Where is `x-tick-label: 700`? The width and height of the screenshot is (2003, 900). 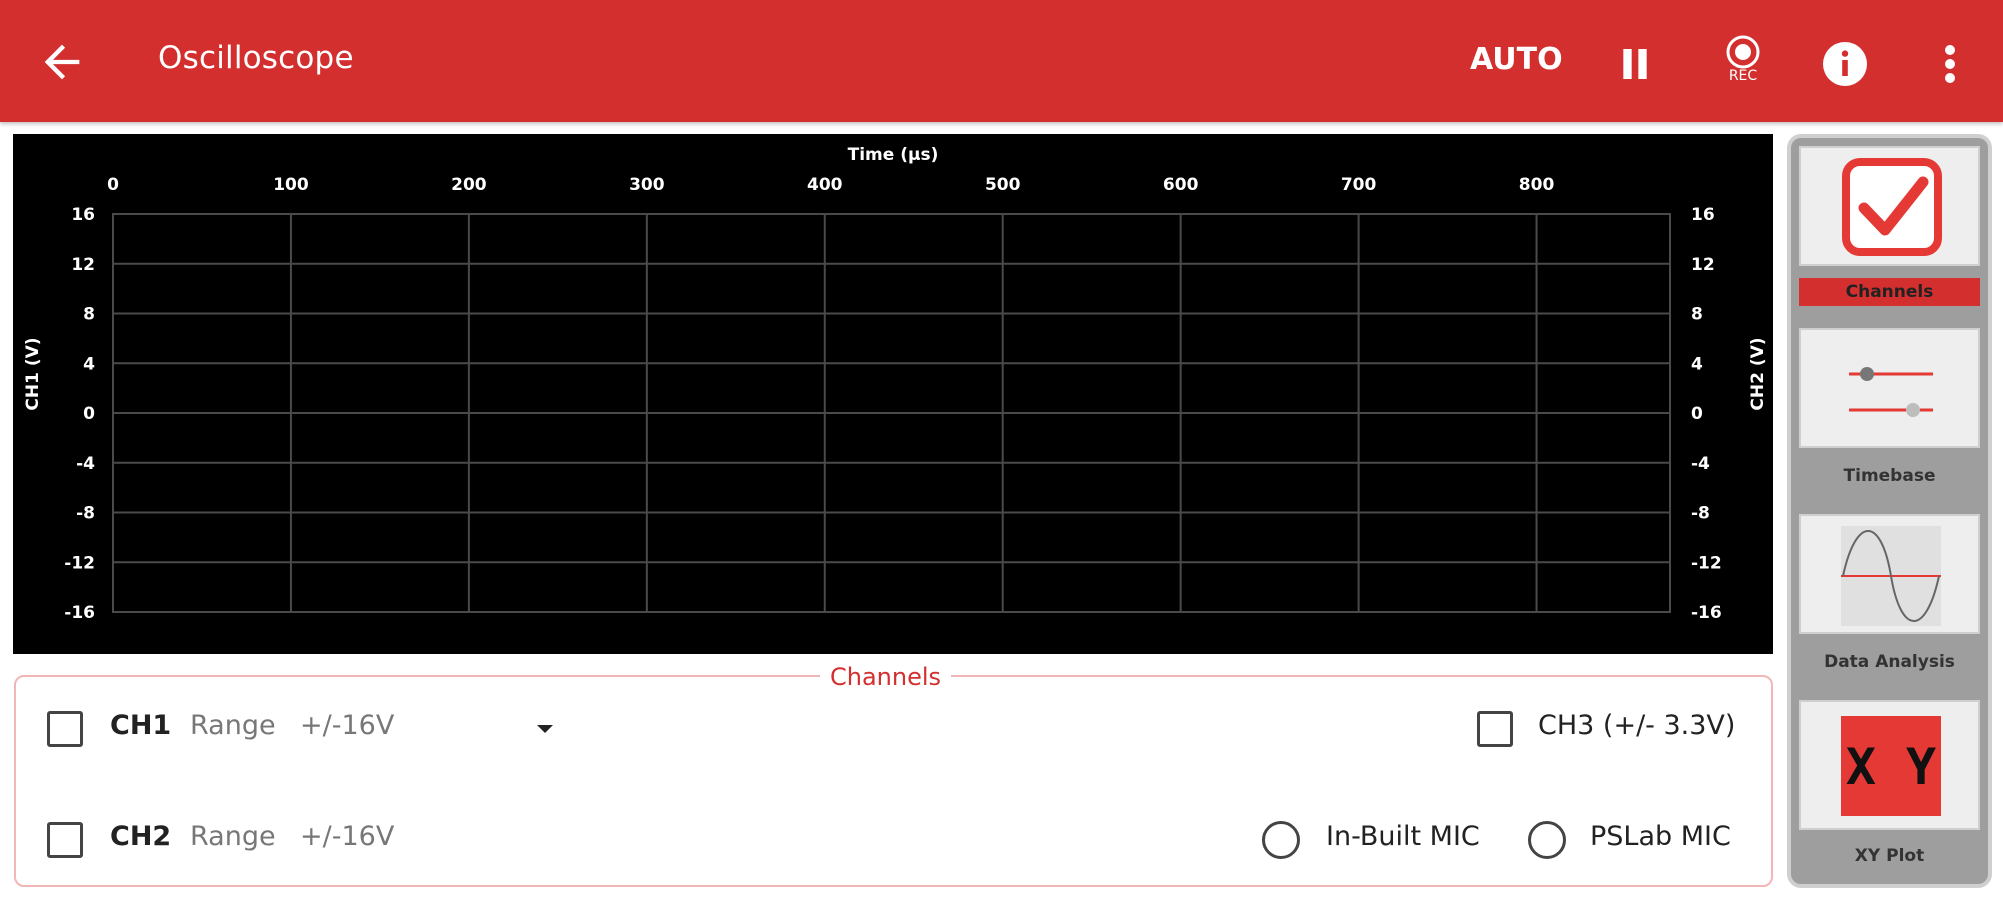
x-tick-label: 700 is located at coordinates (1359, 185).